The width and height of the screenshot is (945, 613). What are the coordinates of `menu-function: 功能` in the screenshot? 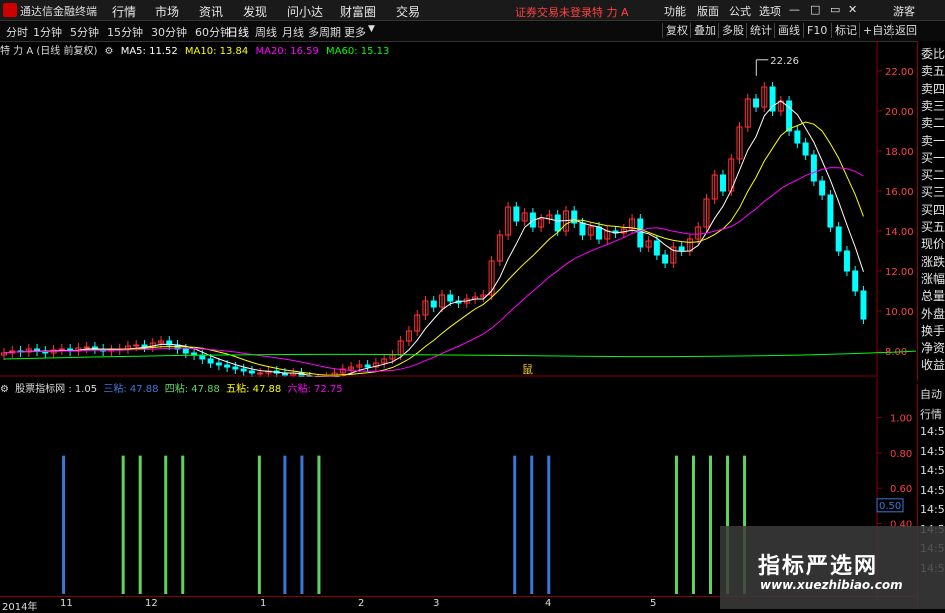 It's located at (675, 11).